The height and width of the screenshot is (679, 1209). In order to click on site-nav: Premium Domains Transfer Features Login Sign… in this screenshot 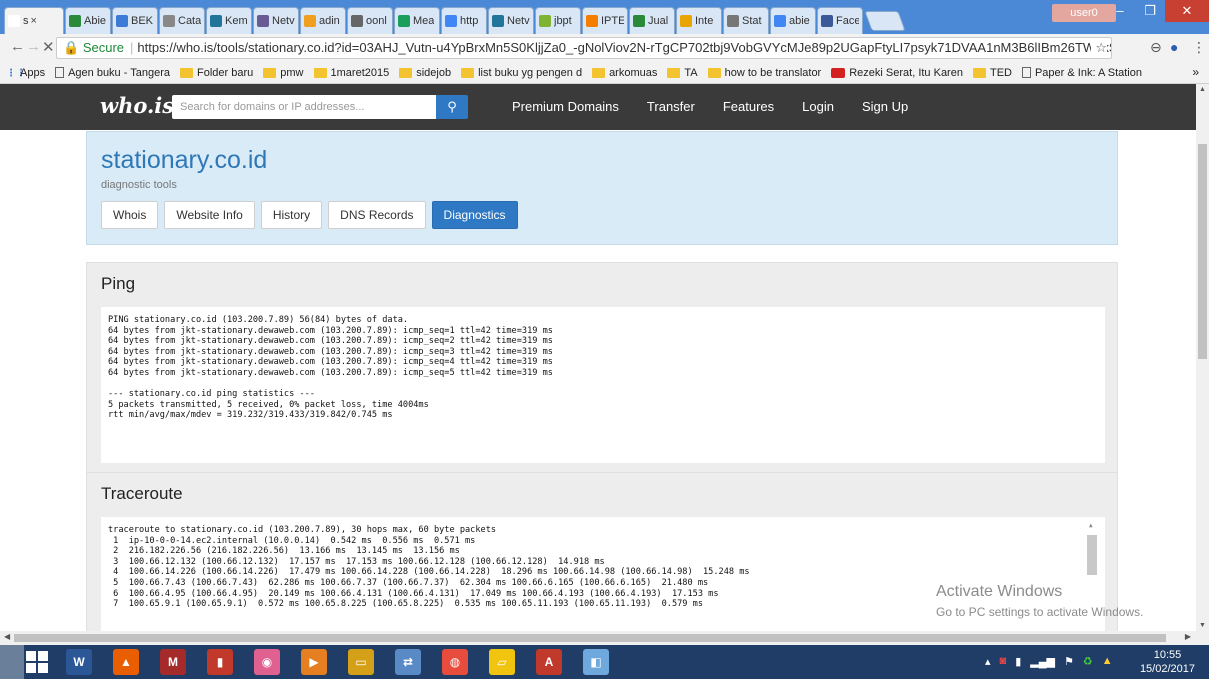, I will do `click(724, 106)`.